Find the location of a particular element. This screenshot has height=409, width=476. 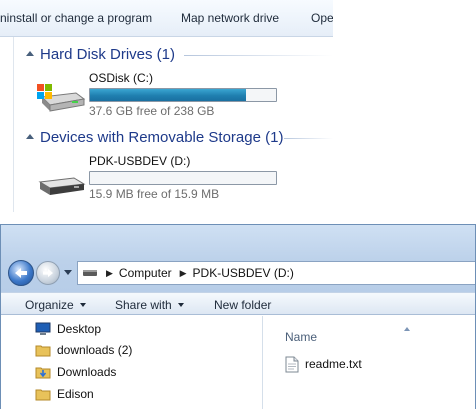

navigation-pane-edge is located at coordinates (7, 124).